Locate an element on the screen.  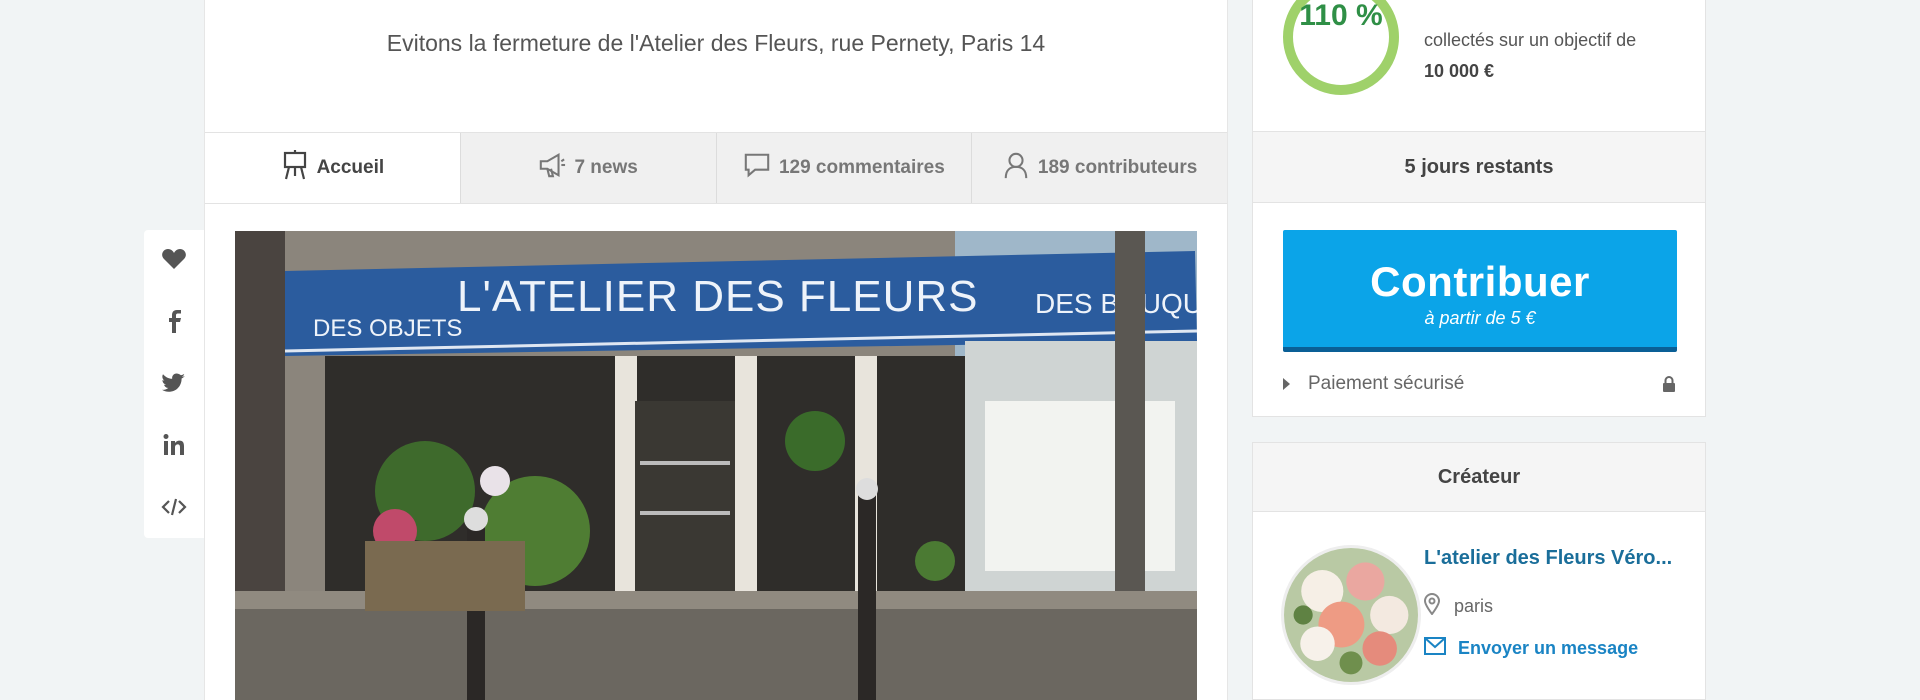
embed-icon is located at coordinates (174, 509).